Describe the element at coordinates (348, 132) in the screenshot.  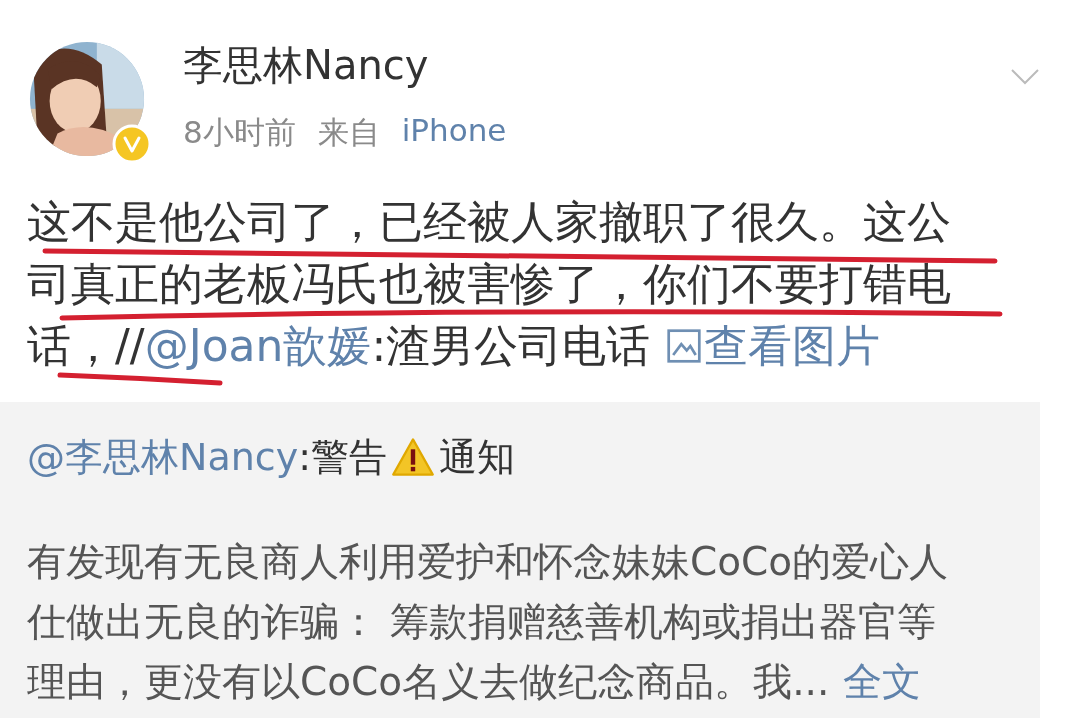
I see `source-label: 来自` at that location.